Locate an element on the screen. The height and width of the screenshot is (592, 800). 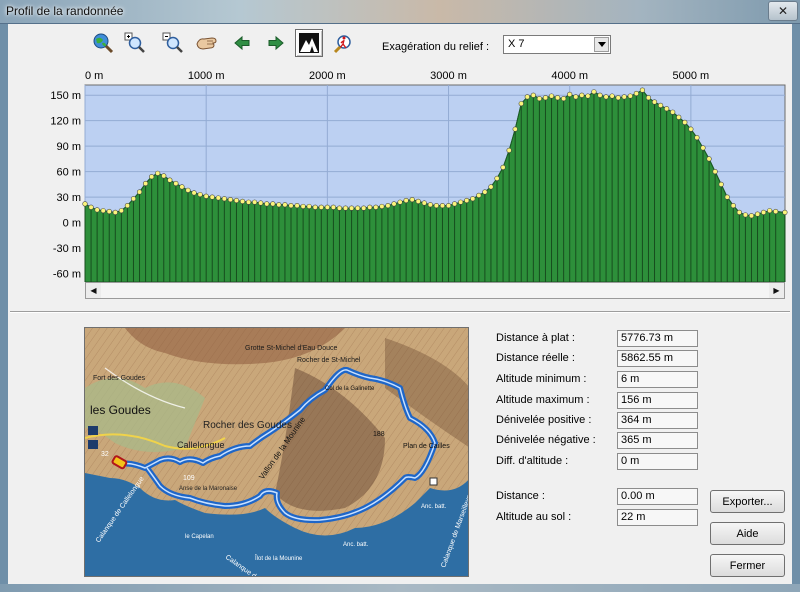
stat-value: 5862.55 m is located at coordinates (657, 358).